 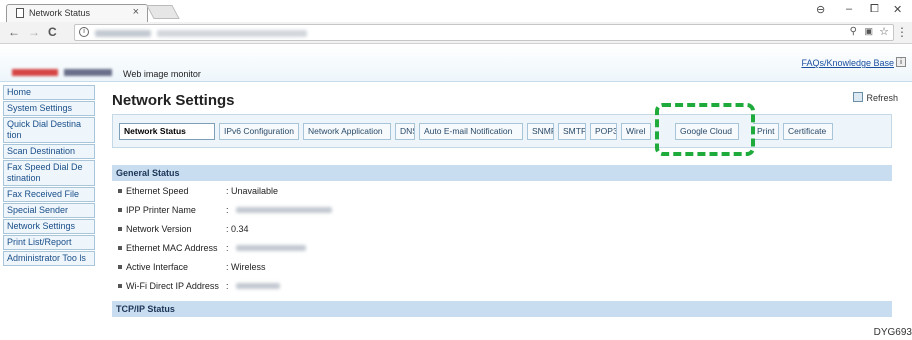 What do you see at coordinates (705, 129) in the screenshot?
I see `google-cloud-highlight` at bounding box center [705, 129].